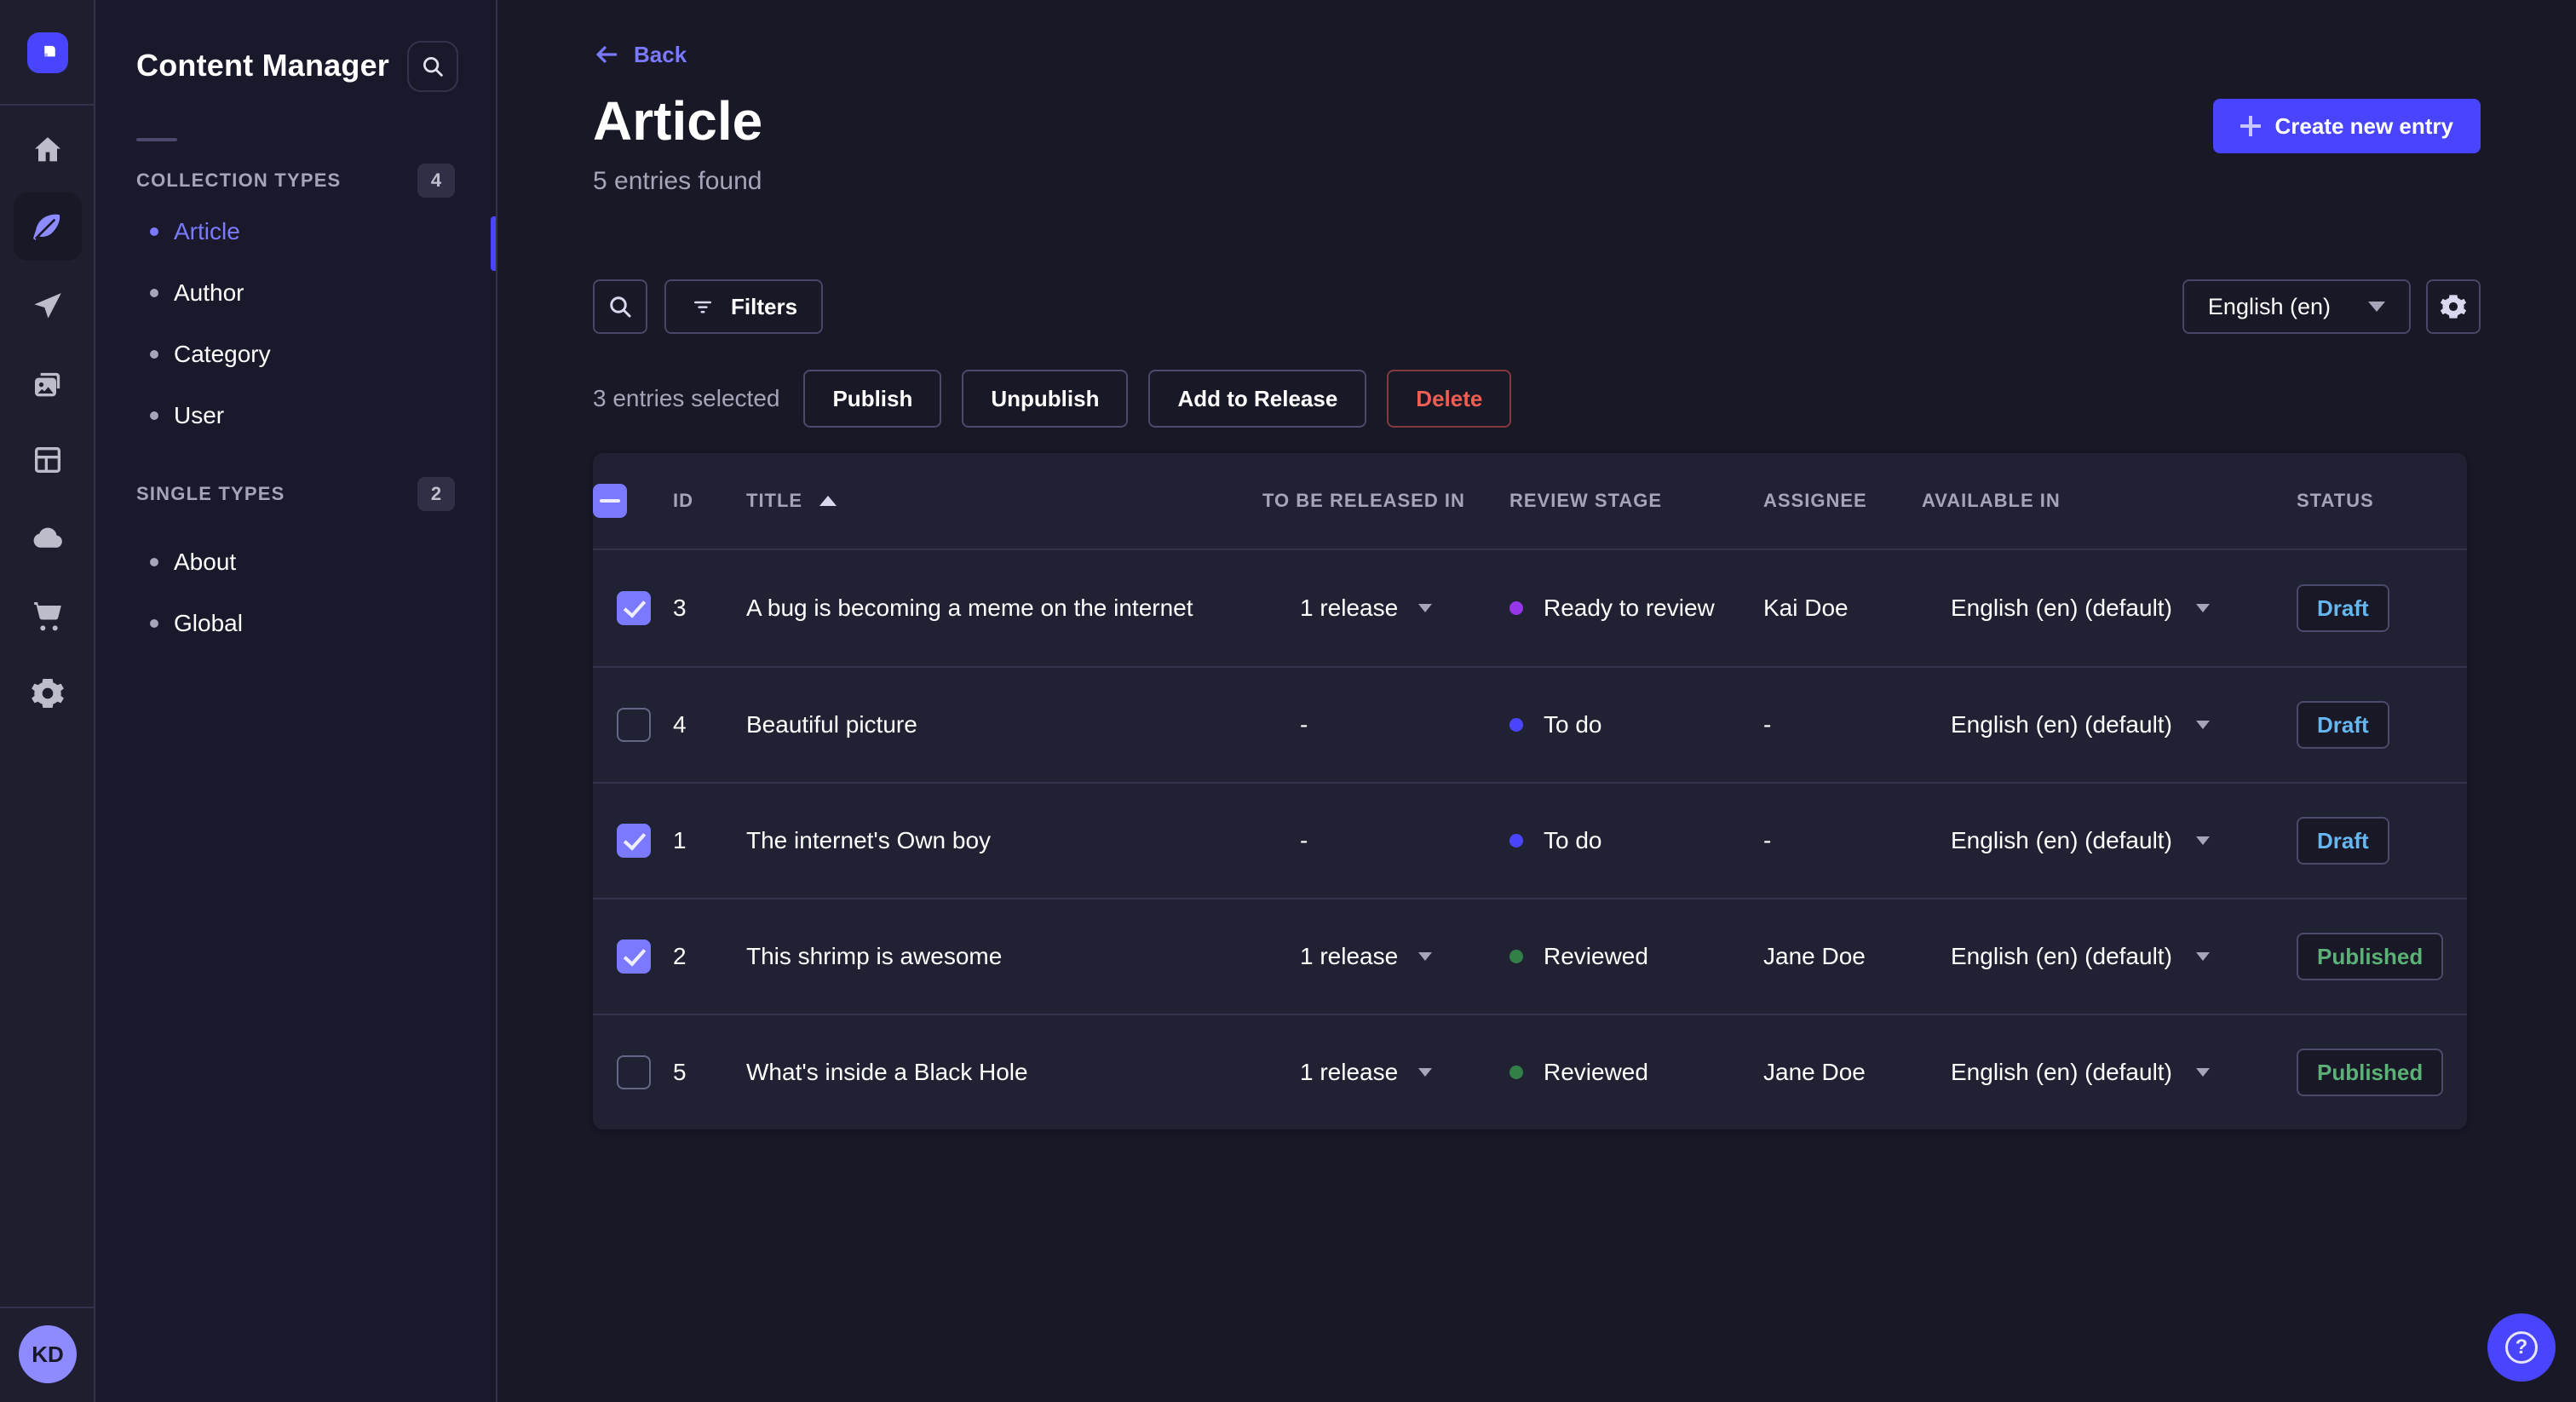  Describe the element at coordinates (436, 181) in the screenshot. I see `section-count-badge: 4` at that location.